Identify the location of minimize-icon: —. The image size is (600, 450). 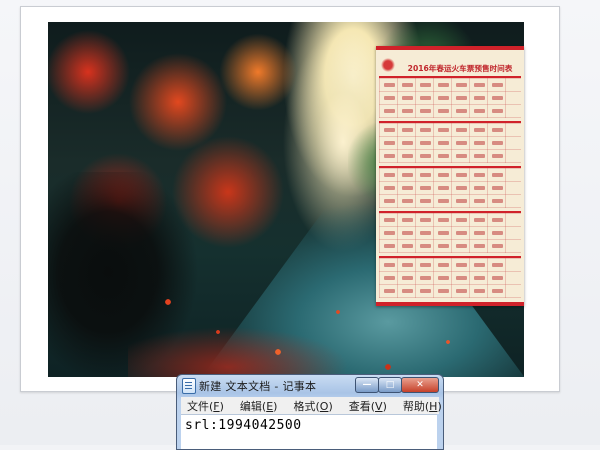
(367, 385).